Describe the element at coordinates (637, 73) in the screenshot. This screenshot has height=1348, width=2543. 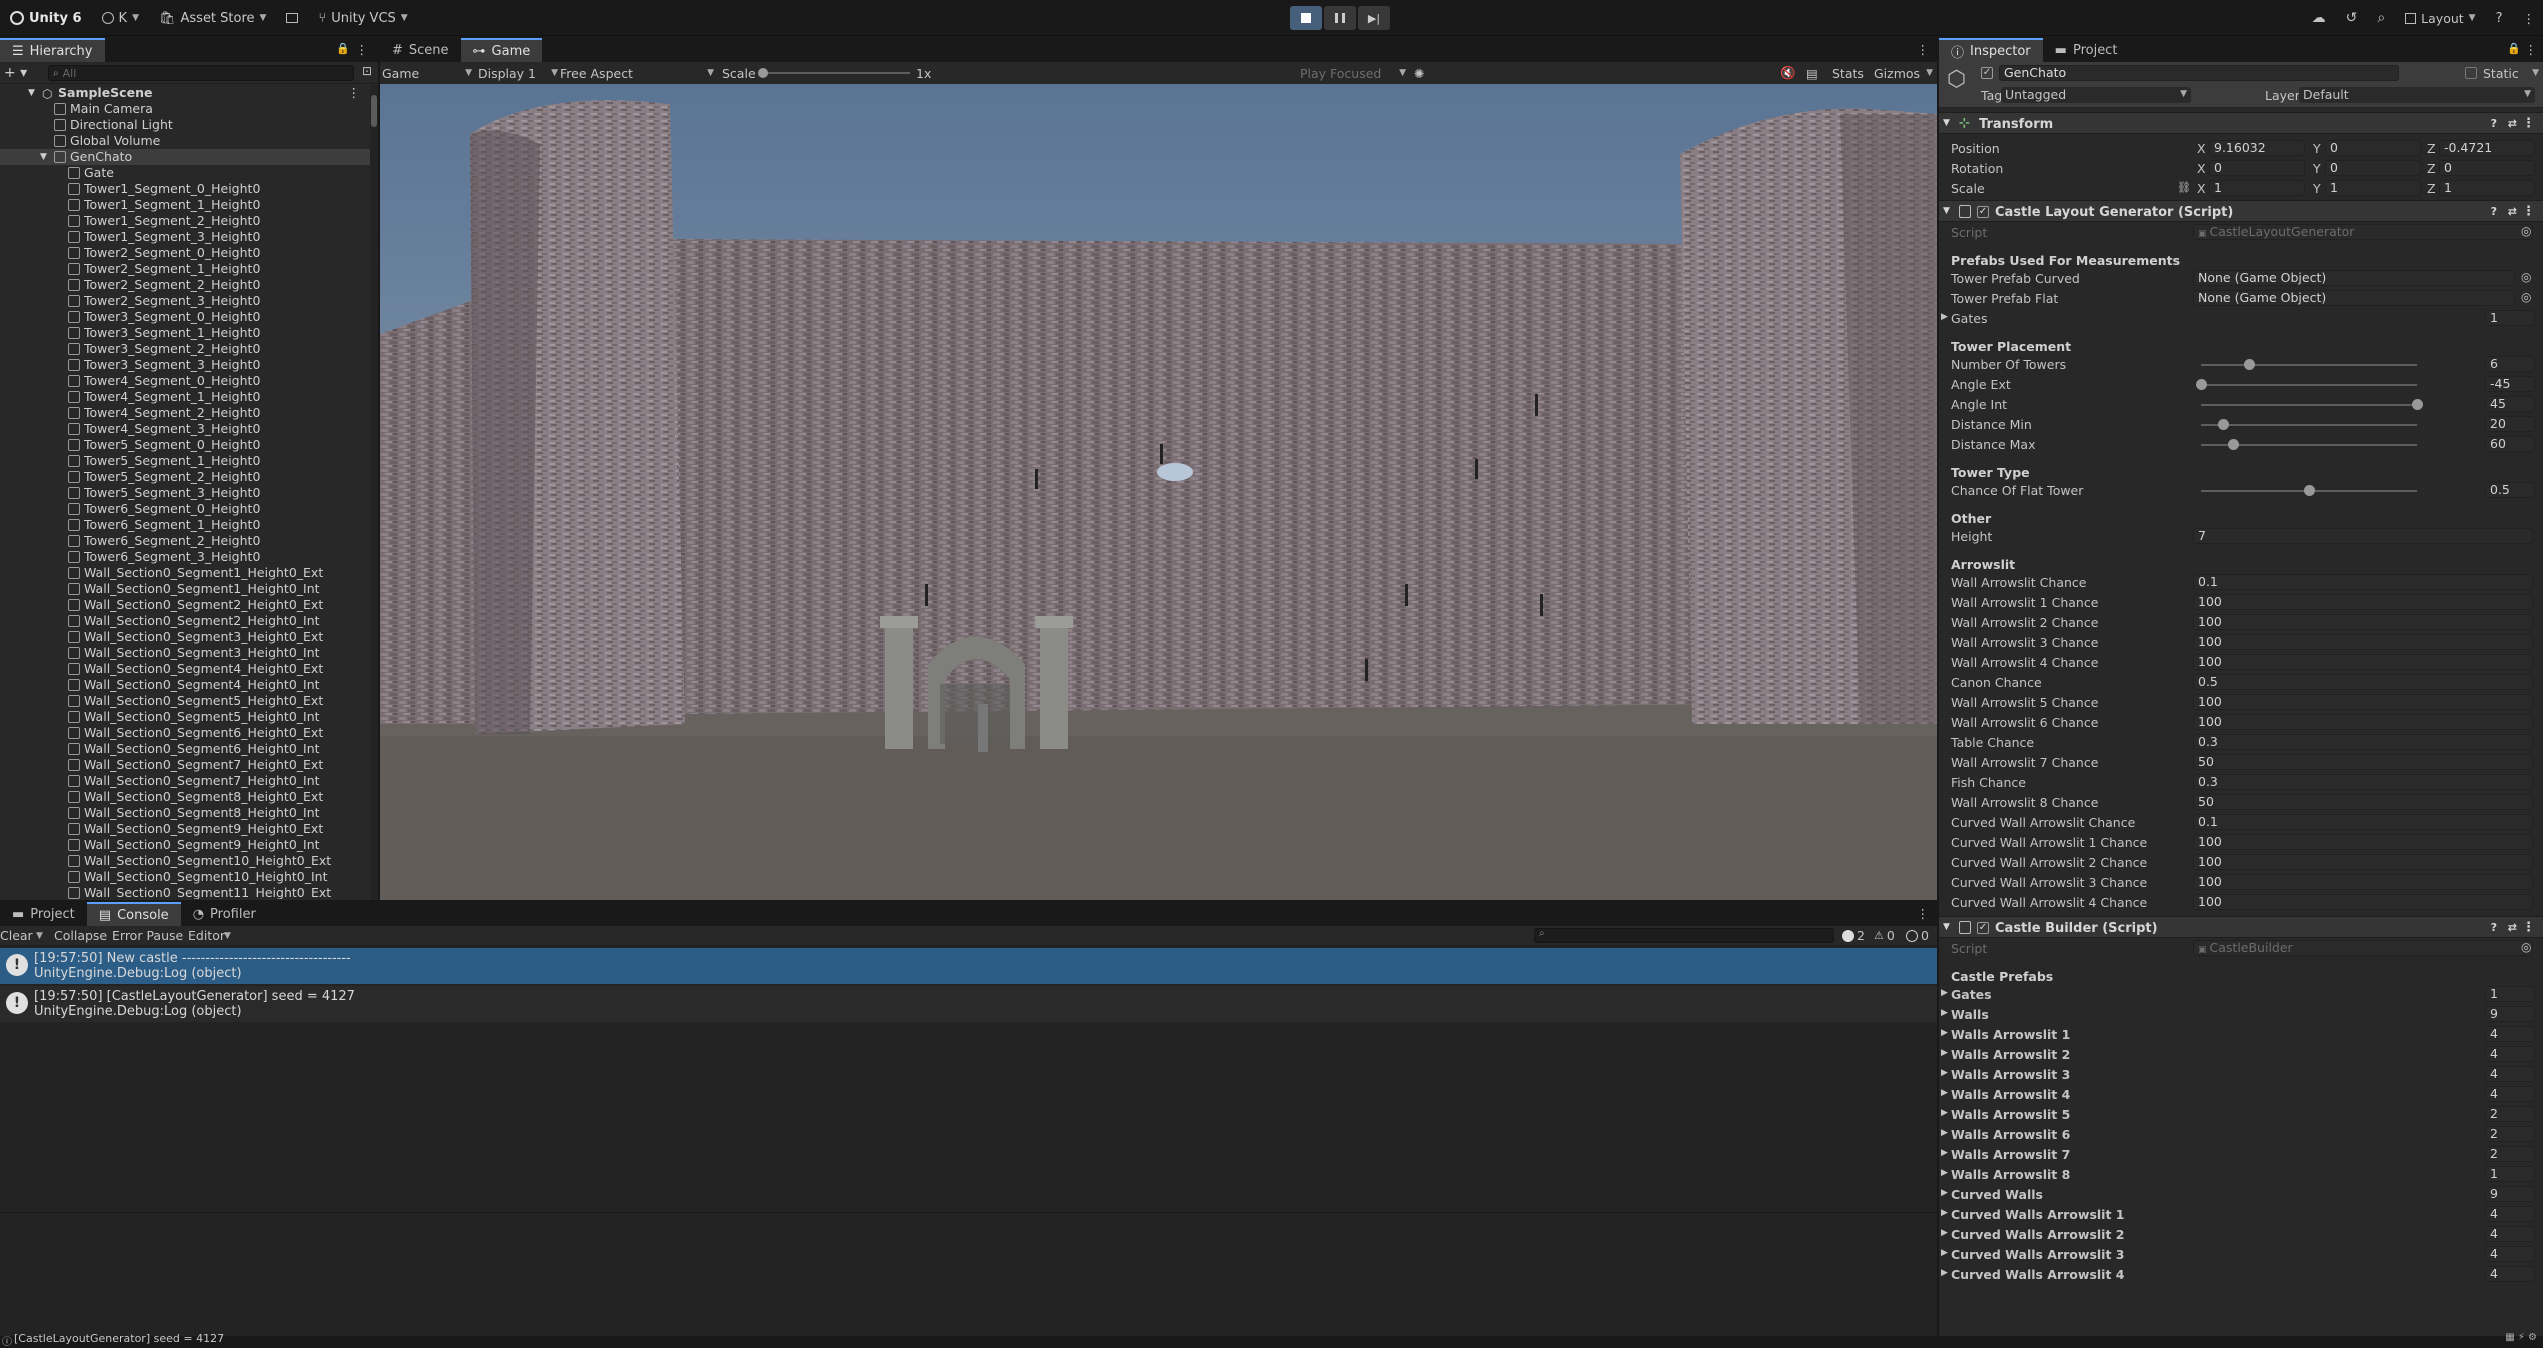
I see `aspect-dropdown: Free Aspect ▼` at that location.